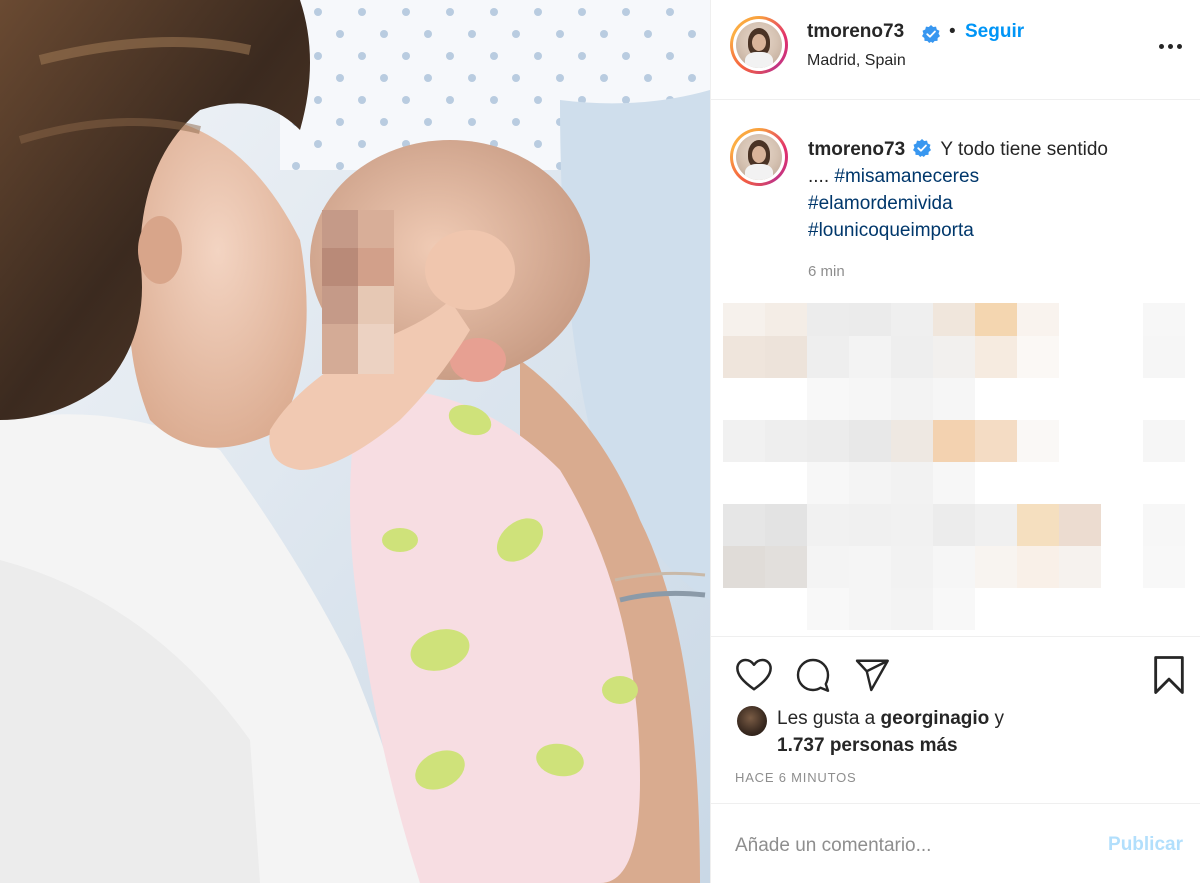 This screenshot has width=1200, height=883. Describe the element at coordinates (856, 61) in the screenshot. I see `post-location: Madrid, Spain` at that location.